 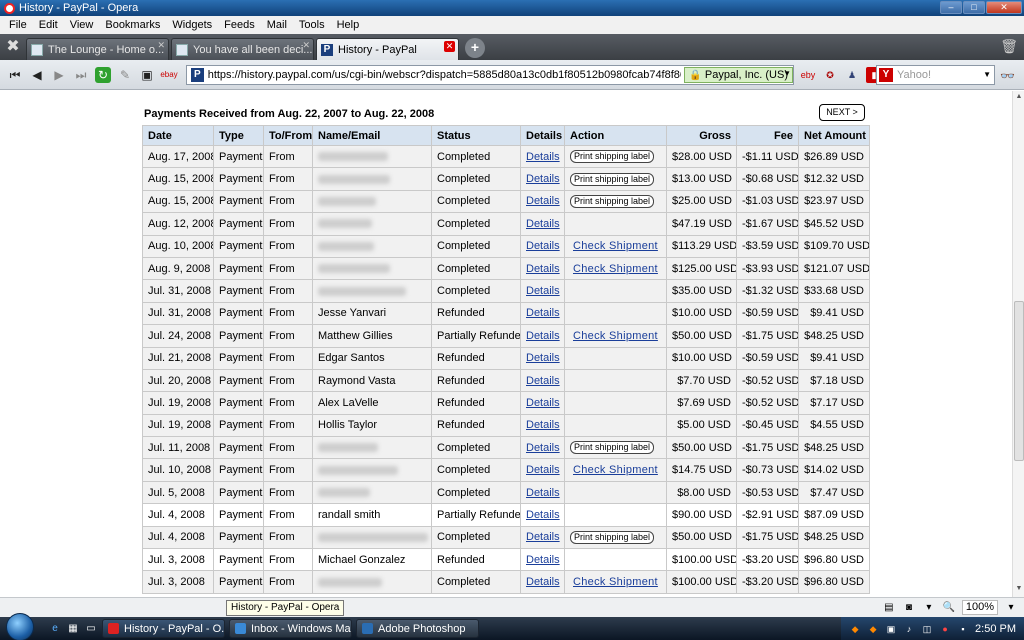 I want to click on ebay-icon: ebay, so click(x=169, y=75).